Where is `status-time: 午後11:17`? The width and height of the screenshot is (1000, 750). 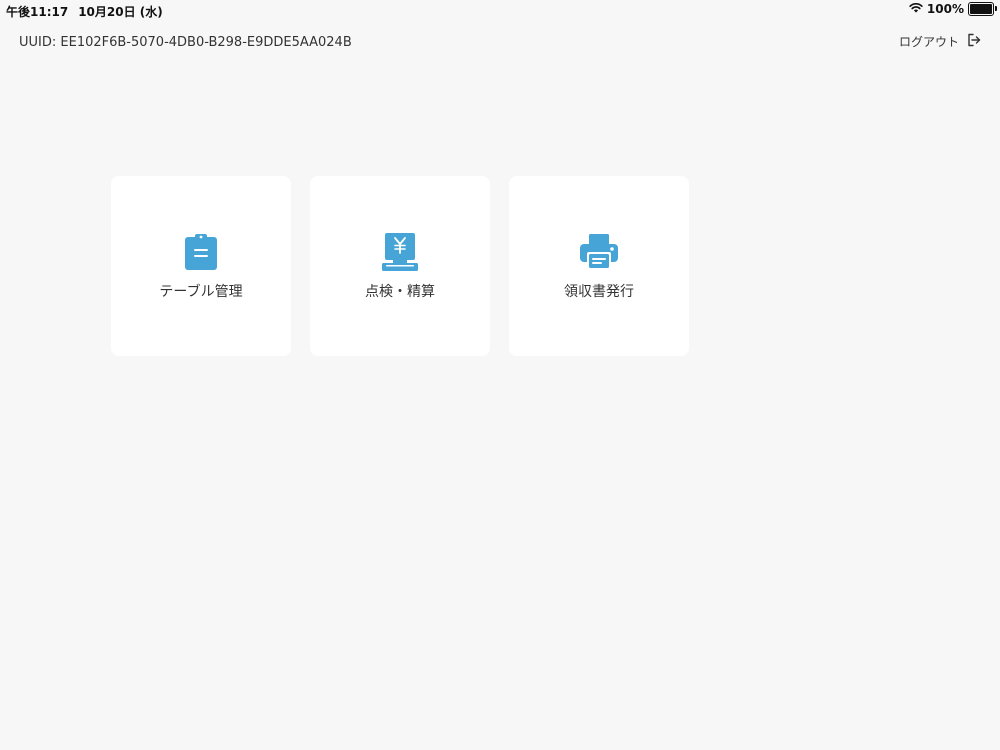
status-time: 午後11:17 is located at coordinates (37, 12).